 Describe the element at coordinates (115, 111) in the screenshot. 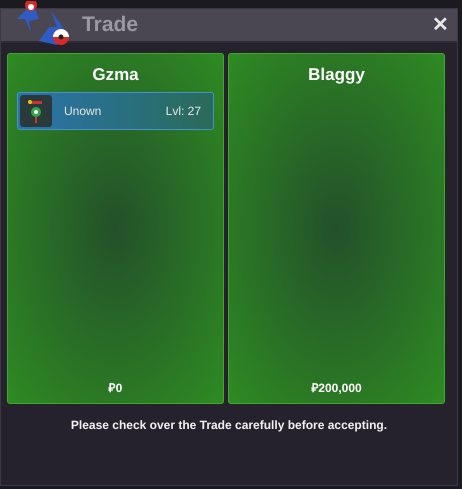

I see `pokemon-slot: Unown Lvl: 27` at that location.